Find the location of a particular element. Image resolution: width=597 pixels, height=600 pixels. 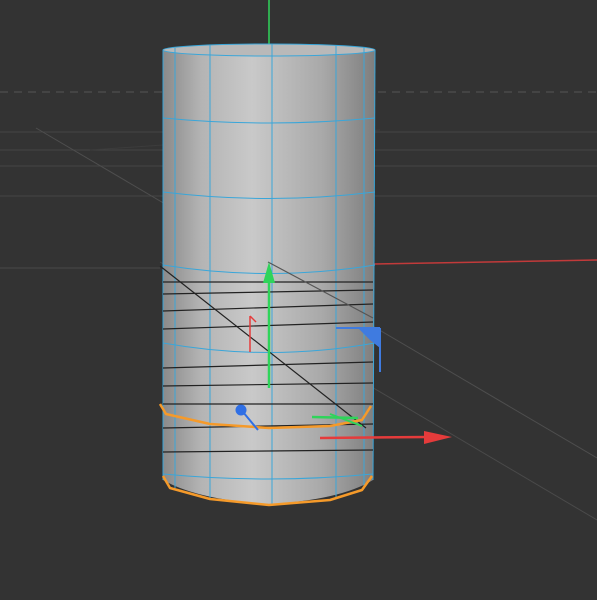

cylinder-top-cap is located at coordinates (269, 50).